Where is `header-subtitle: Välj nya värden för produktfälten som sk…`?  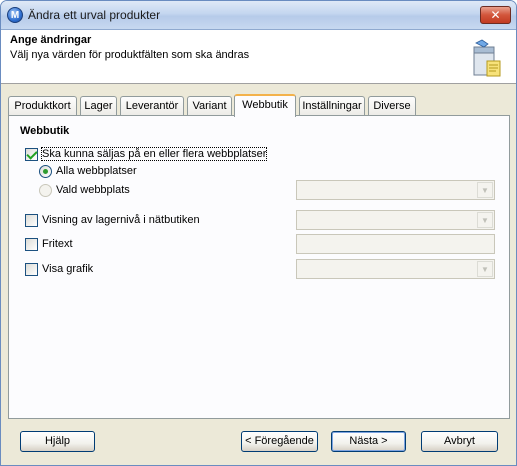 header-subtitle: Välj nya värden för produktfälten som sk… is located at coordinates (130, 55).